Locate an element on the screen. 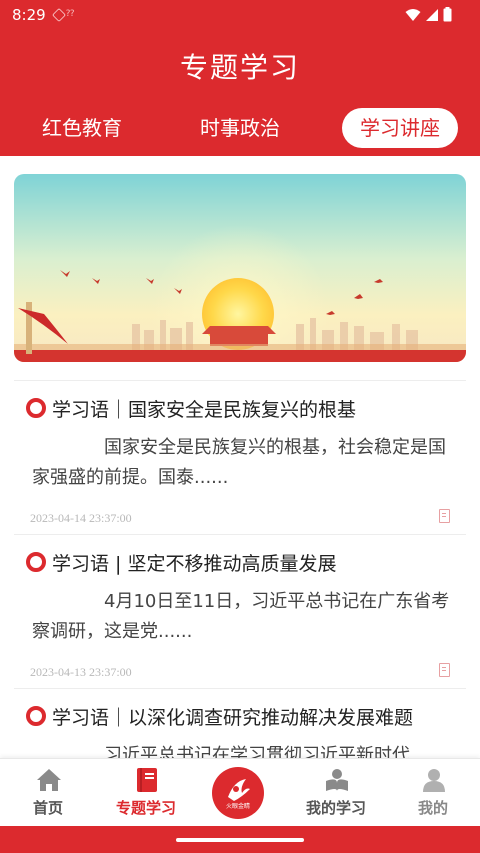 This screenshot has width=480, height=853. notification-icon-2: ⁇ is located at coordinates (70, 14).